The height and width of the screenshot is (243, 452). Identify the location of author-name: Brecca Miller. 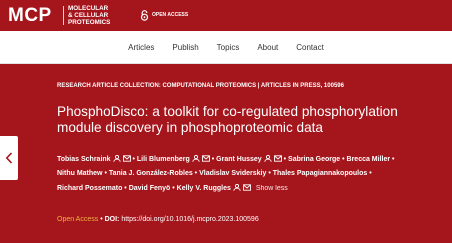
(369, 159).